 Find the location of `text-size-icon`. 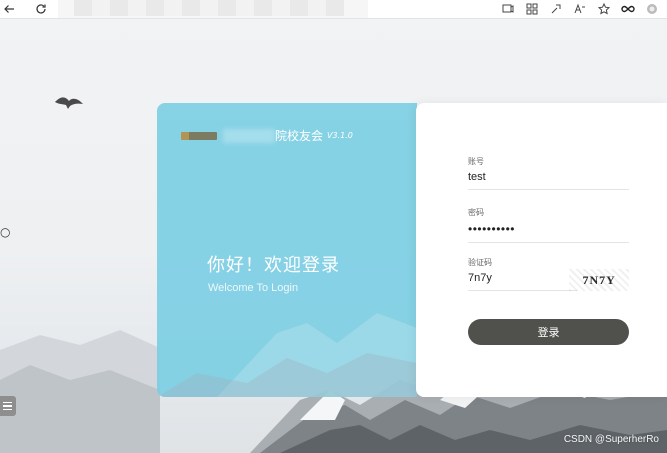

text-size-icon is located at coordinates (580, 9).